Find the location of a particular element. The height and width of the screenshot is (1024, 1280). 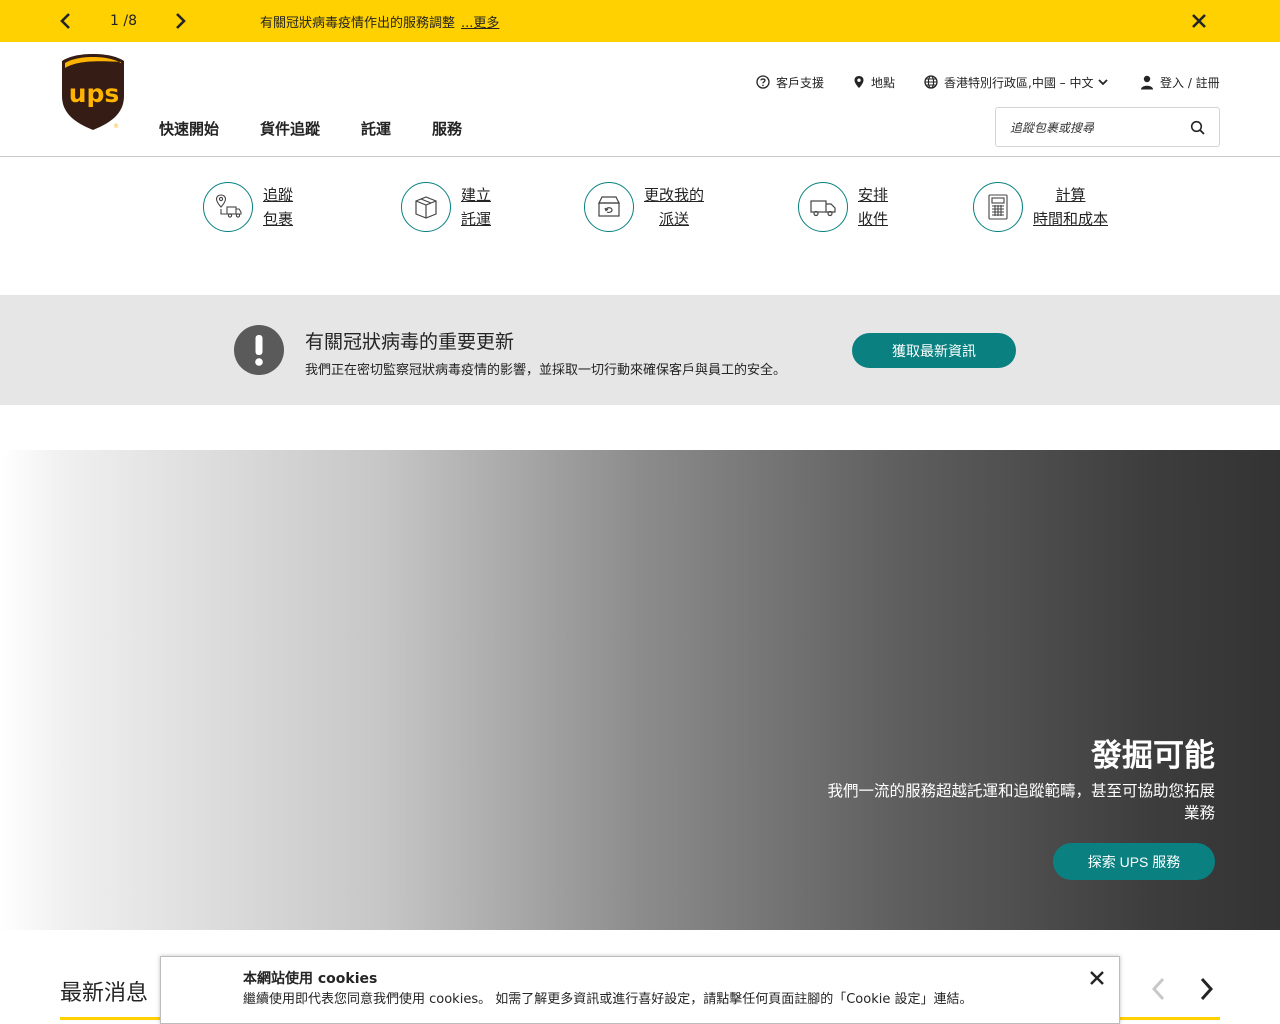

alert-counter: 1 /8 is located at coordinates (123, 21).